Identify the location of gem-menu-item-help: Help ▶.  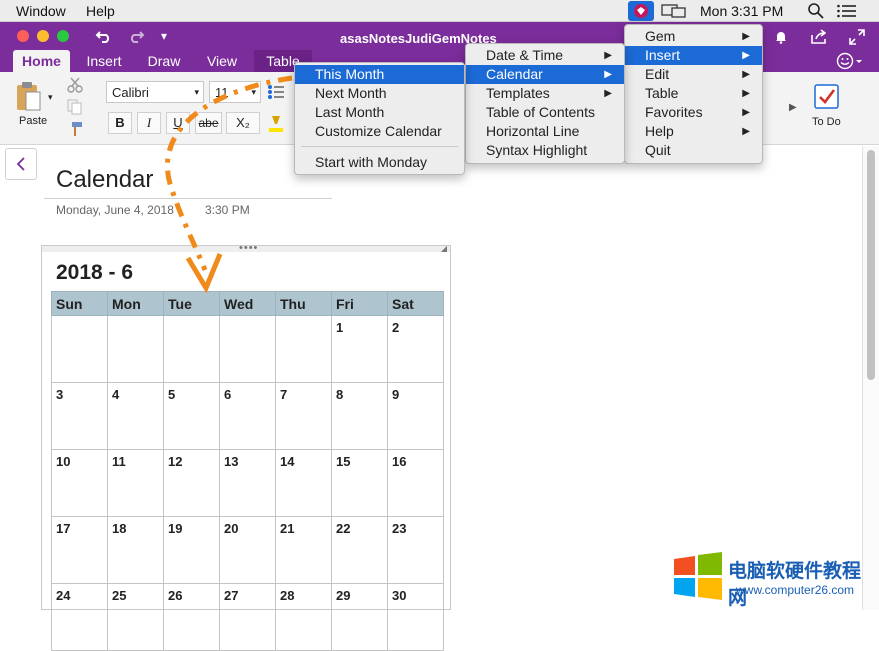
(693, 131).